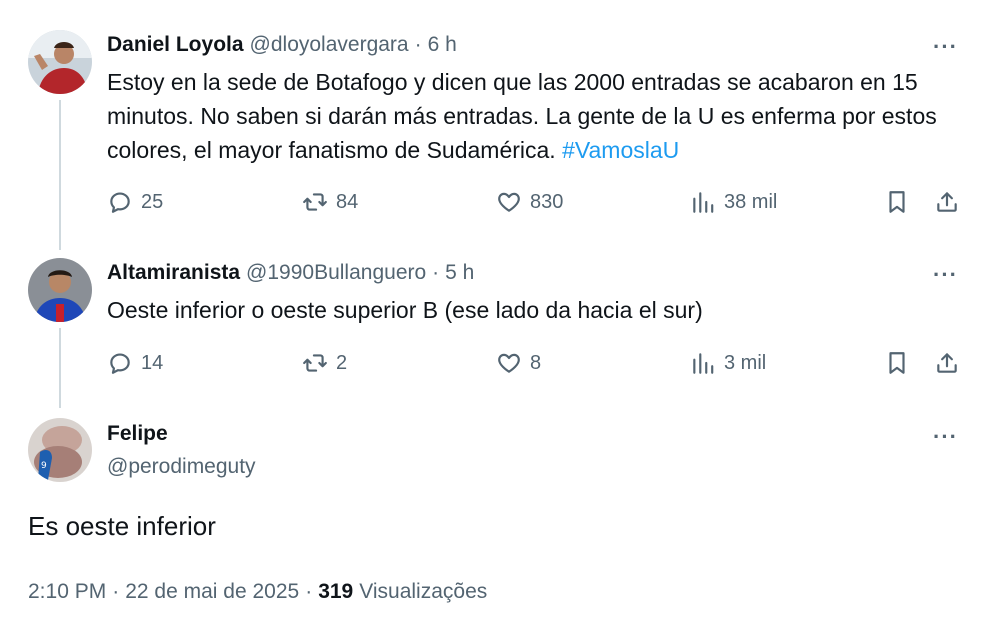  Describe the element at coordinates (181, 467) in the screenshot. I see `author-handle: @perodimeguty` at that location.